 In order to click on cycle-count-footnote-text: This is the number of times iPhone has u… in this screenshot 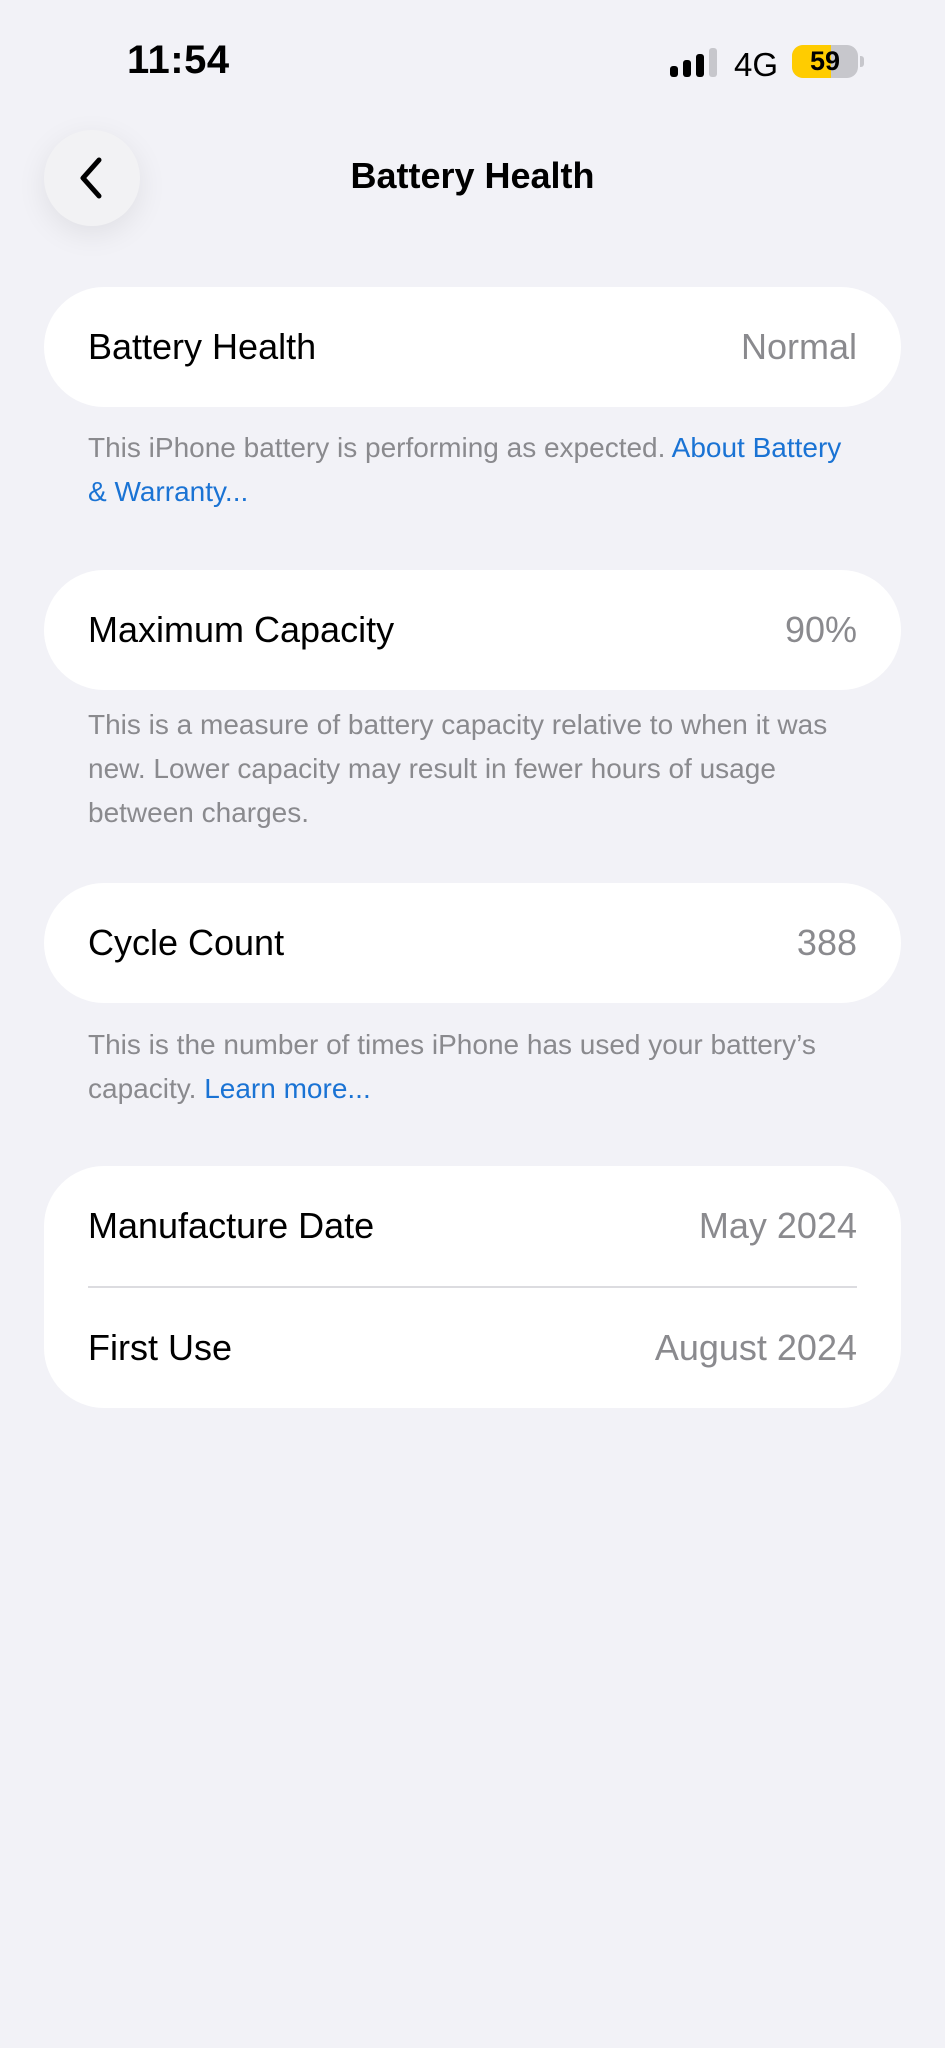, I will do `click(452, 1066)`.